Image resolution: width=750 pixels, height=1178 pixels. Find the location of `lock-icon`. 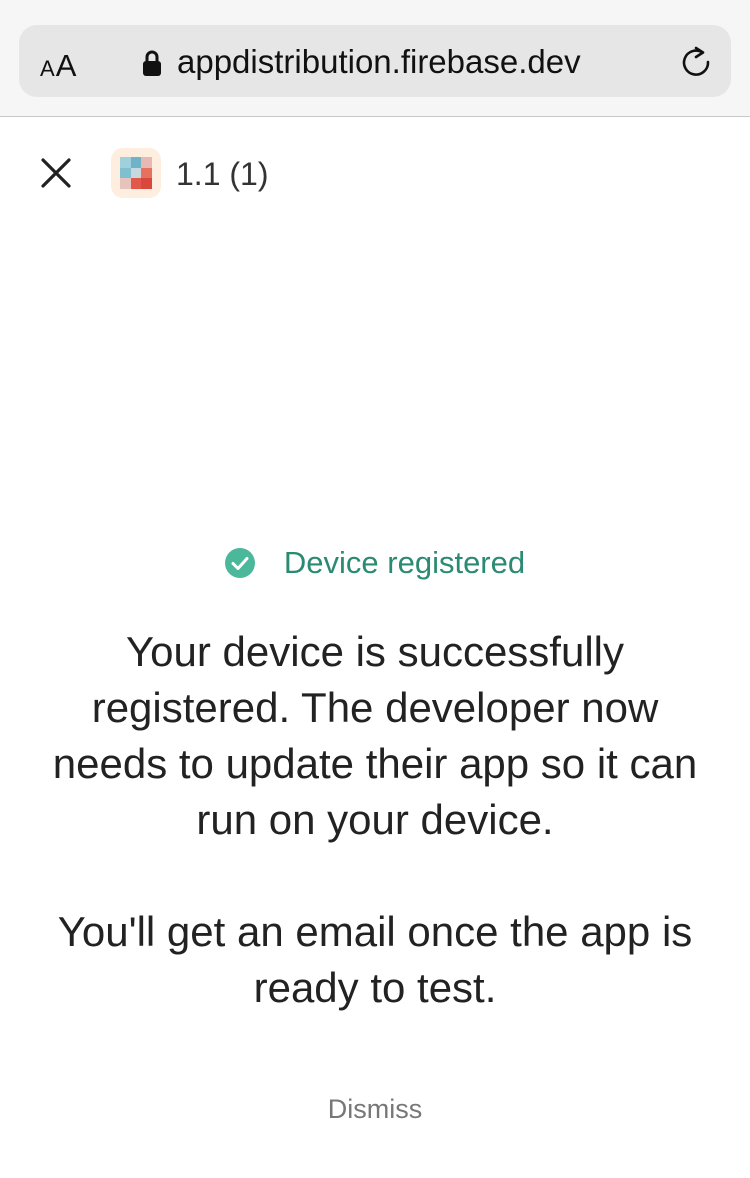

lock-icon is located at coordinates (152, 63).